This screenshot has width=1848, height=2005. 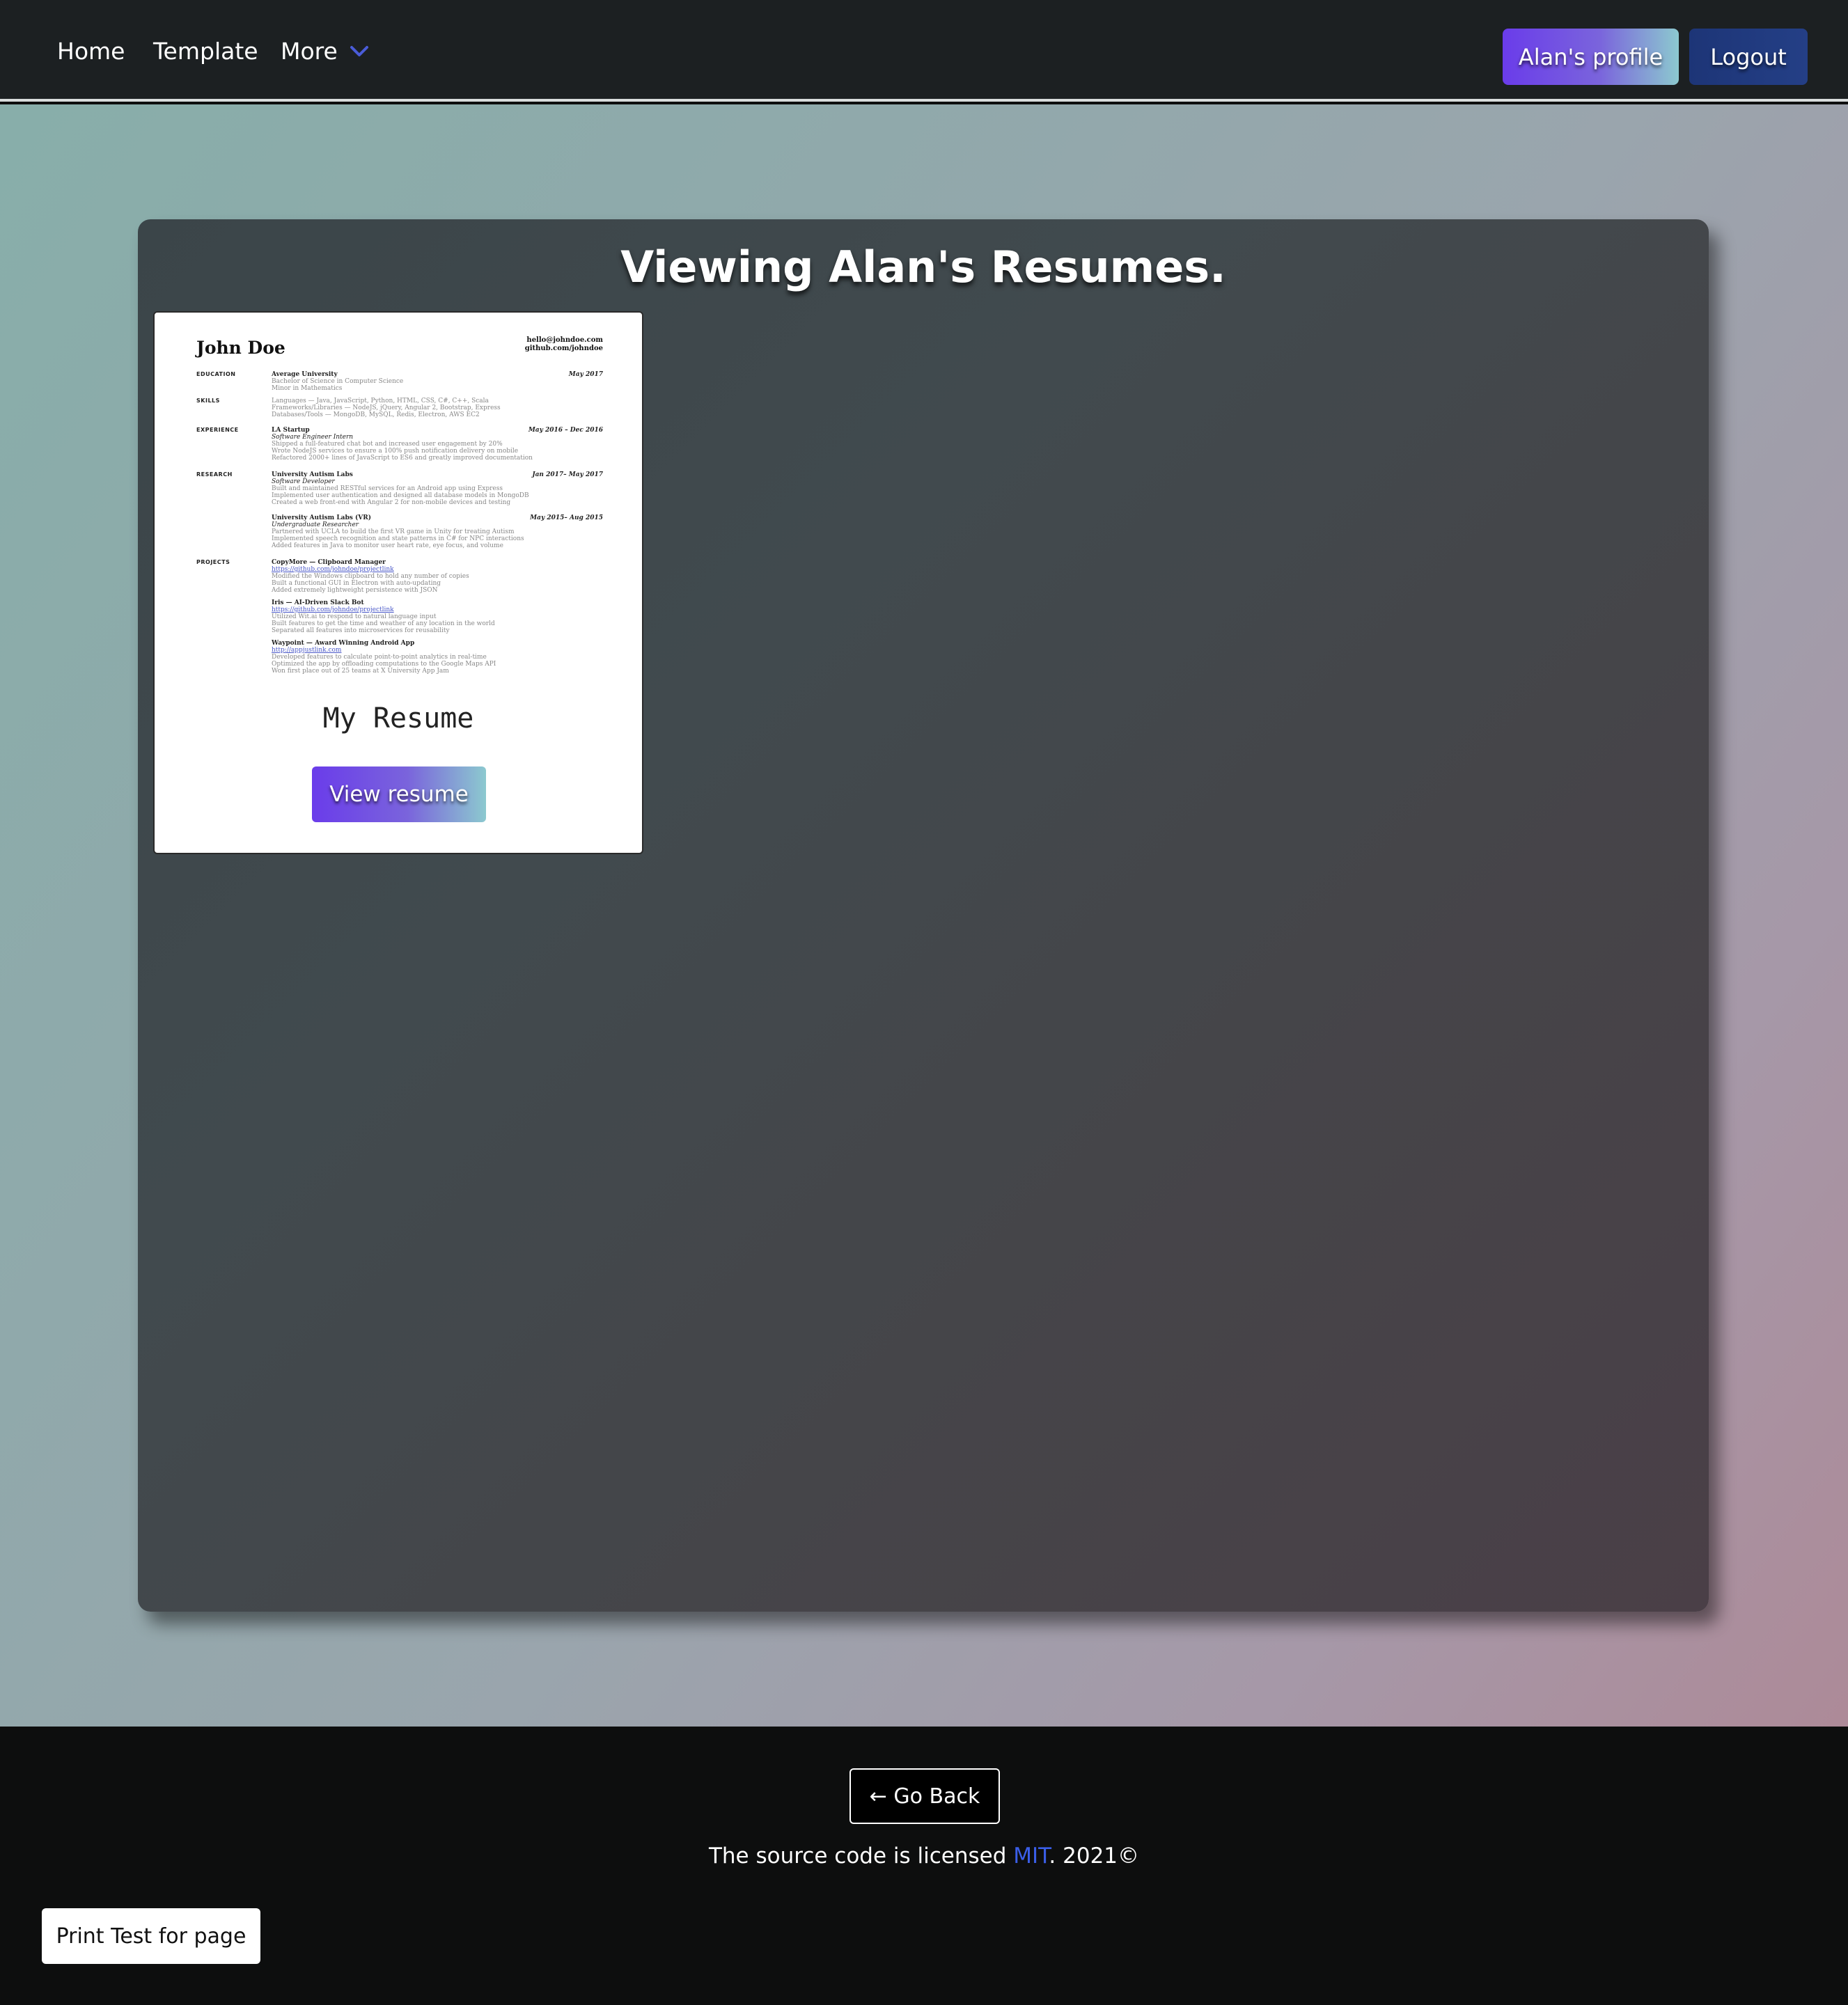 I want to click on mit-license-link: MIT, so click(x=1031, y=1856).